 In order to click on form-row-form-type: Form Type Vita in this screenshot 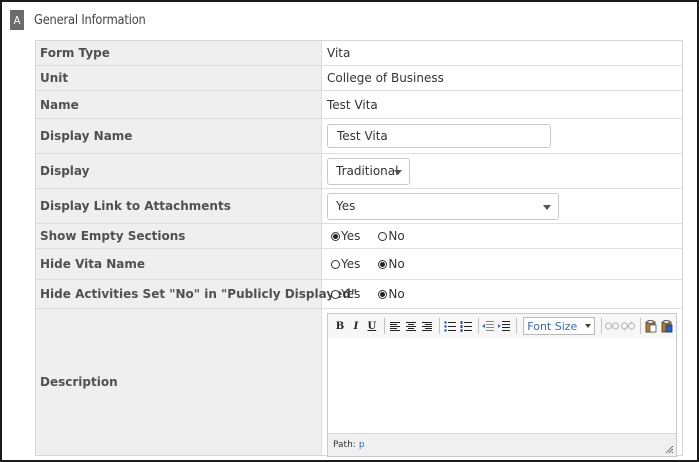, I will do `click(359, 53)`.